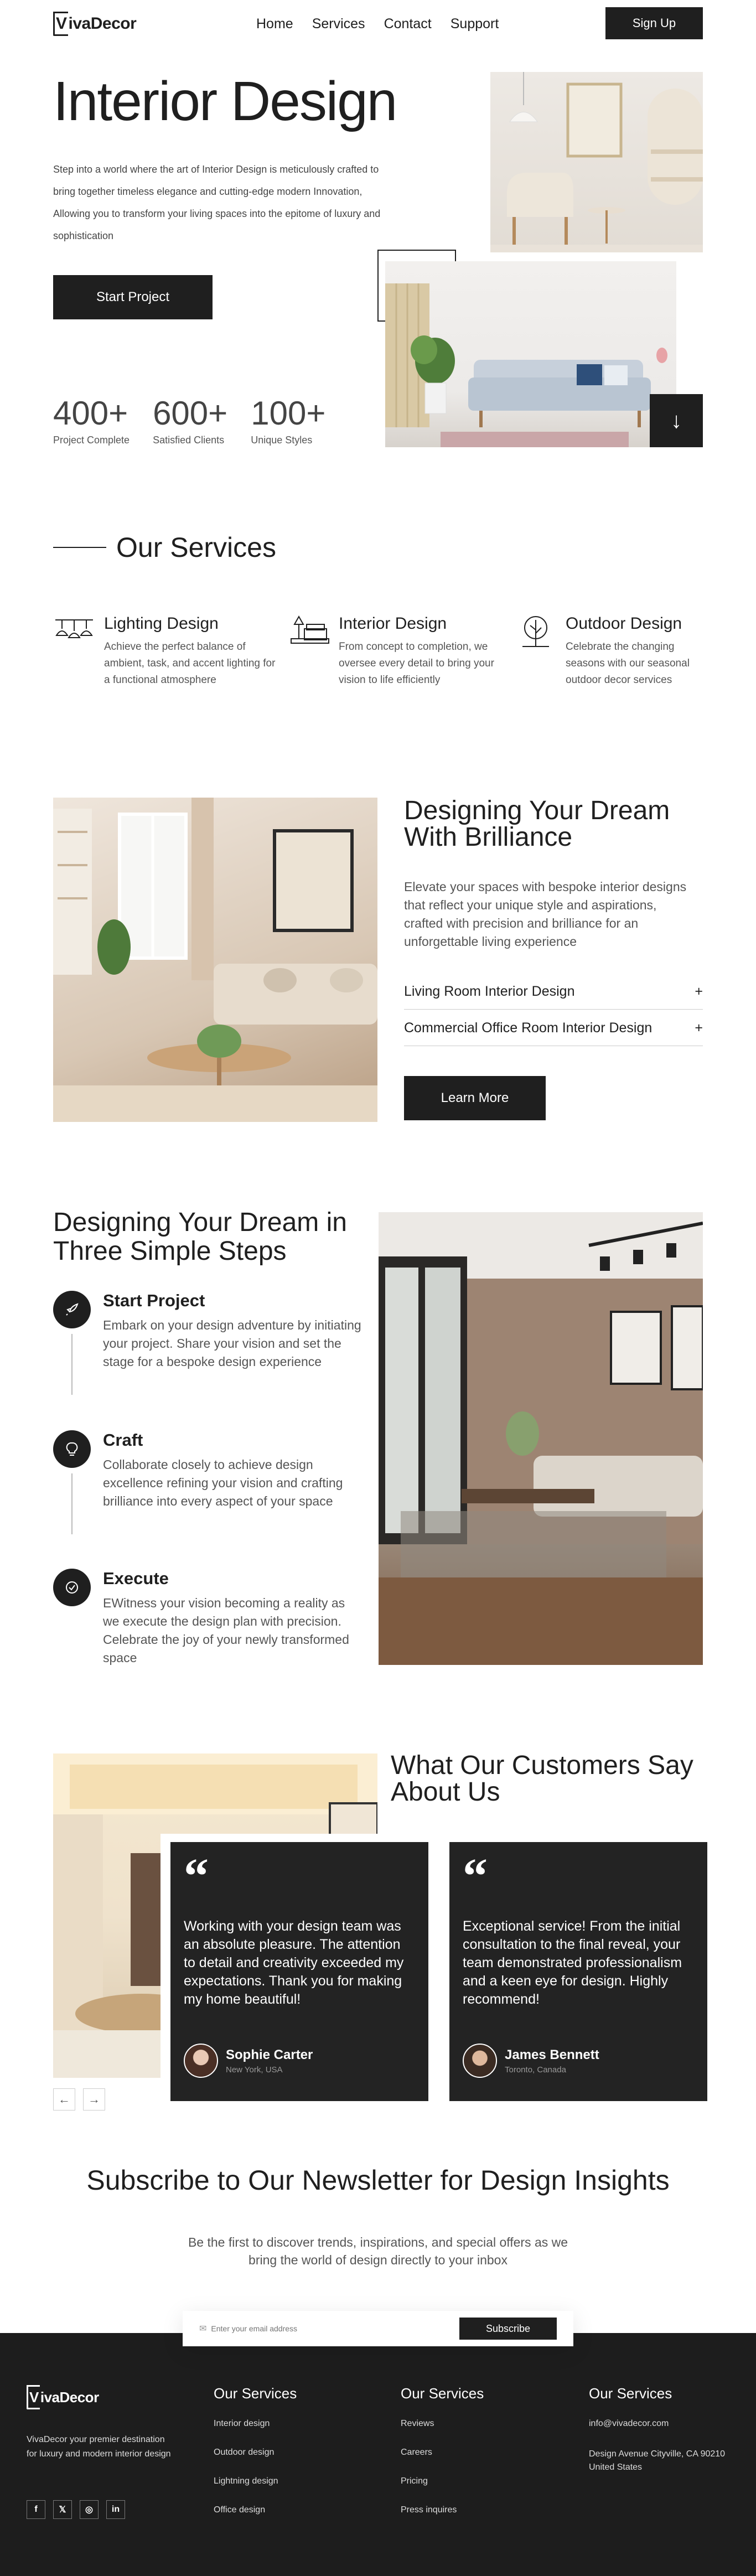  What do you see at coordinates (553, 1028) in the screenshot?
I see `accordion-office-room: Commercial Office Room Interior Design +` at bounding box center [553, 1028].